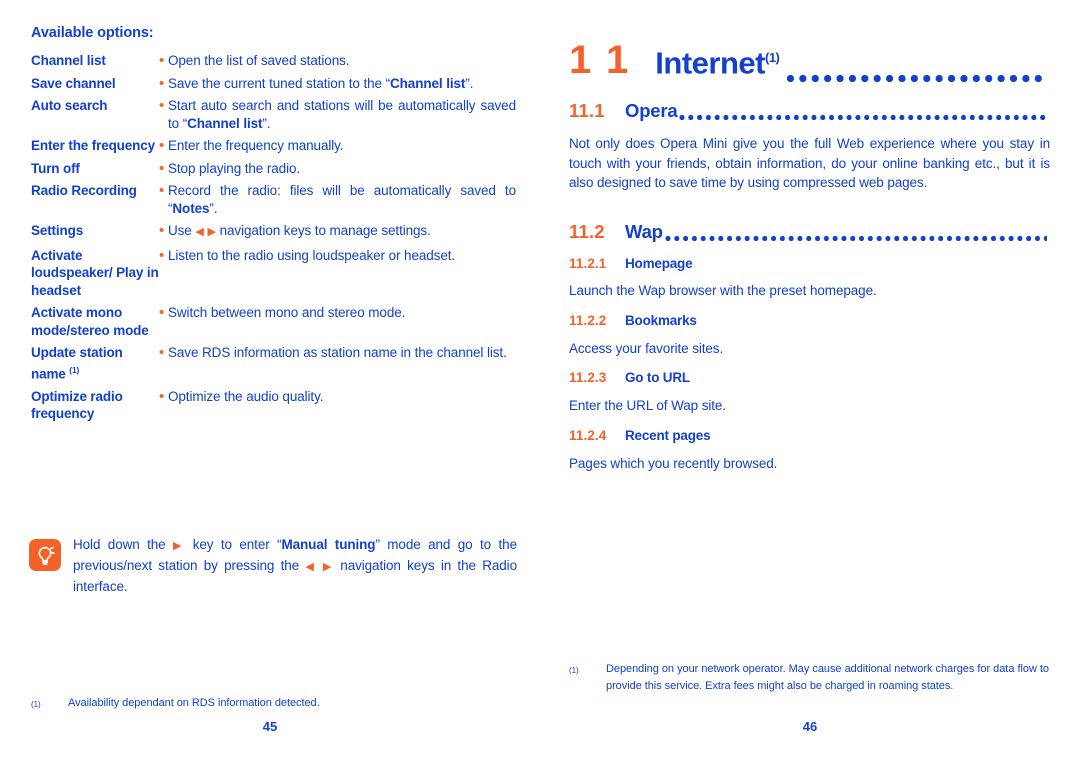 The image size is (1080, 767). Describe the element at coordinates (588, 435) in the screenshot. I see `subsection-number-recentpages: 11.2.4` at that location.